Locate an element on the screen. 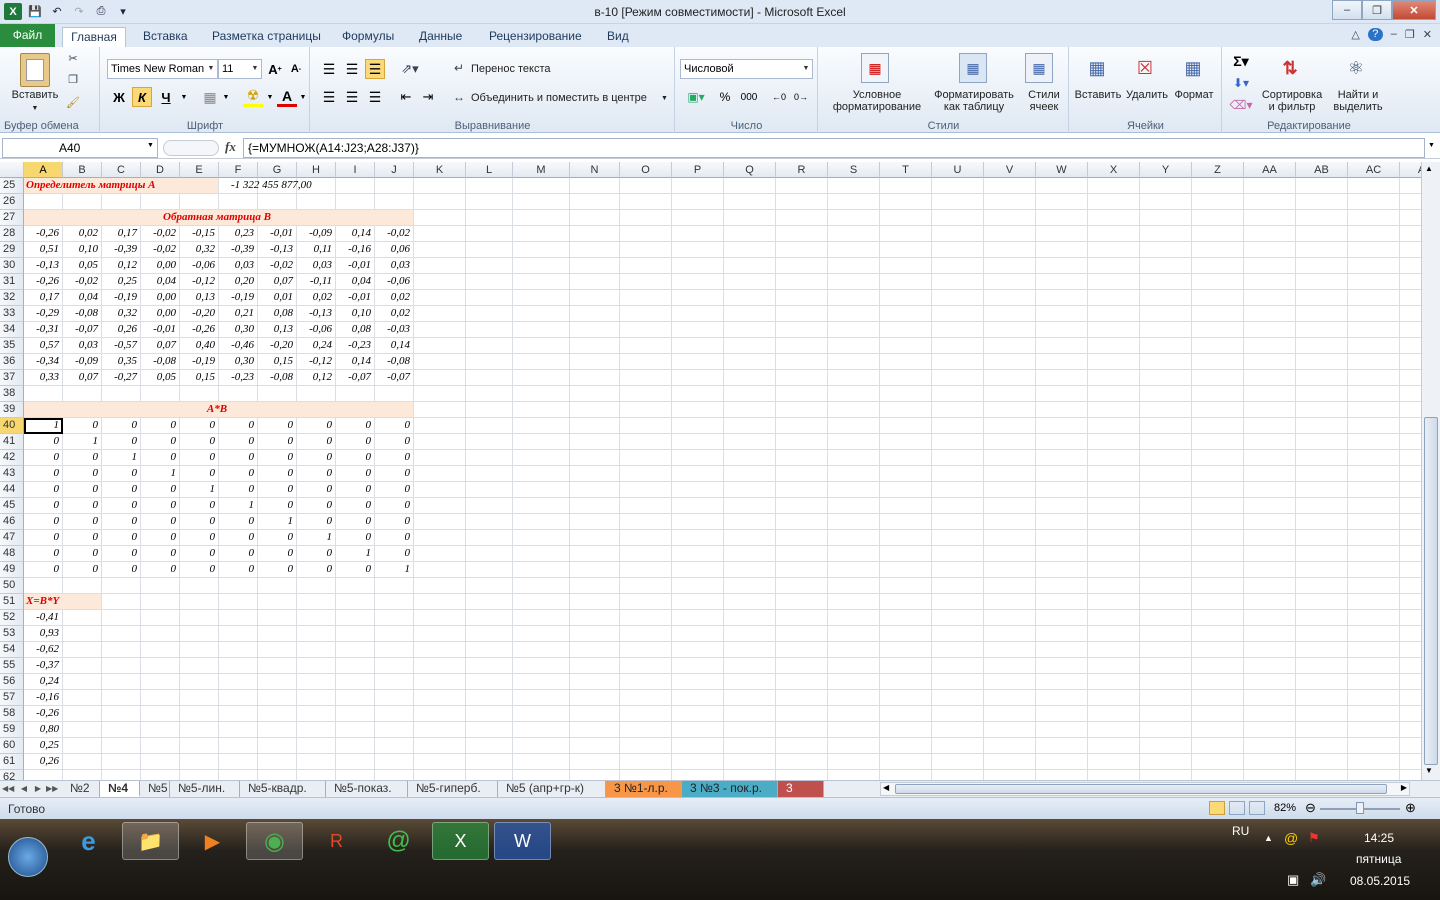  inverse-matrix-cell: 0,05 is located at coordinates (160, 378).